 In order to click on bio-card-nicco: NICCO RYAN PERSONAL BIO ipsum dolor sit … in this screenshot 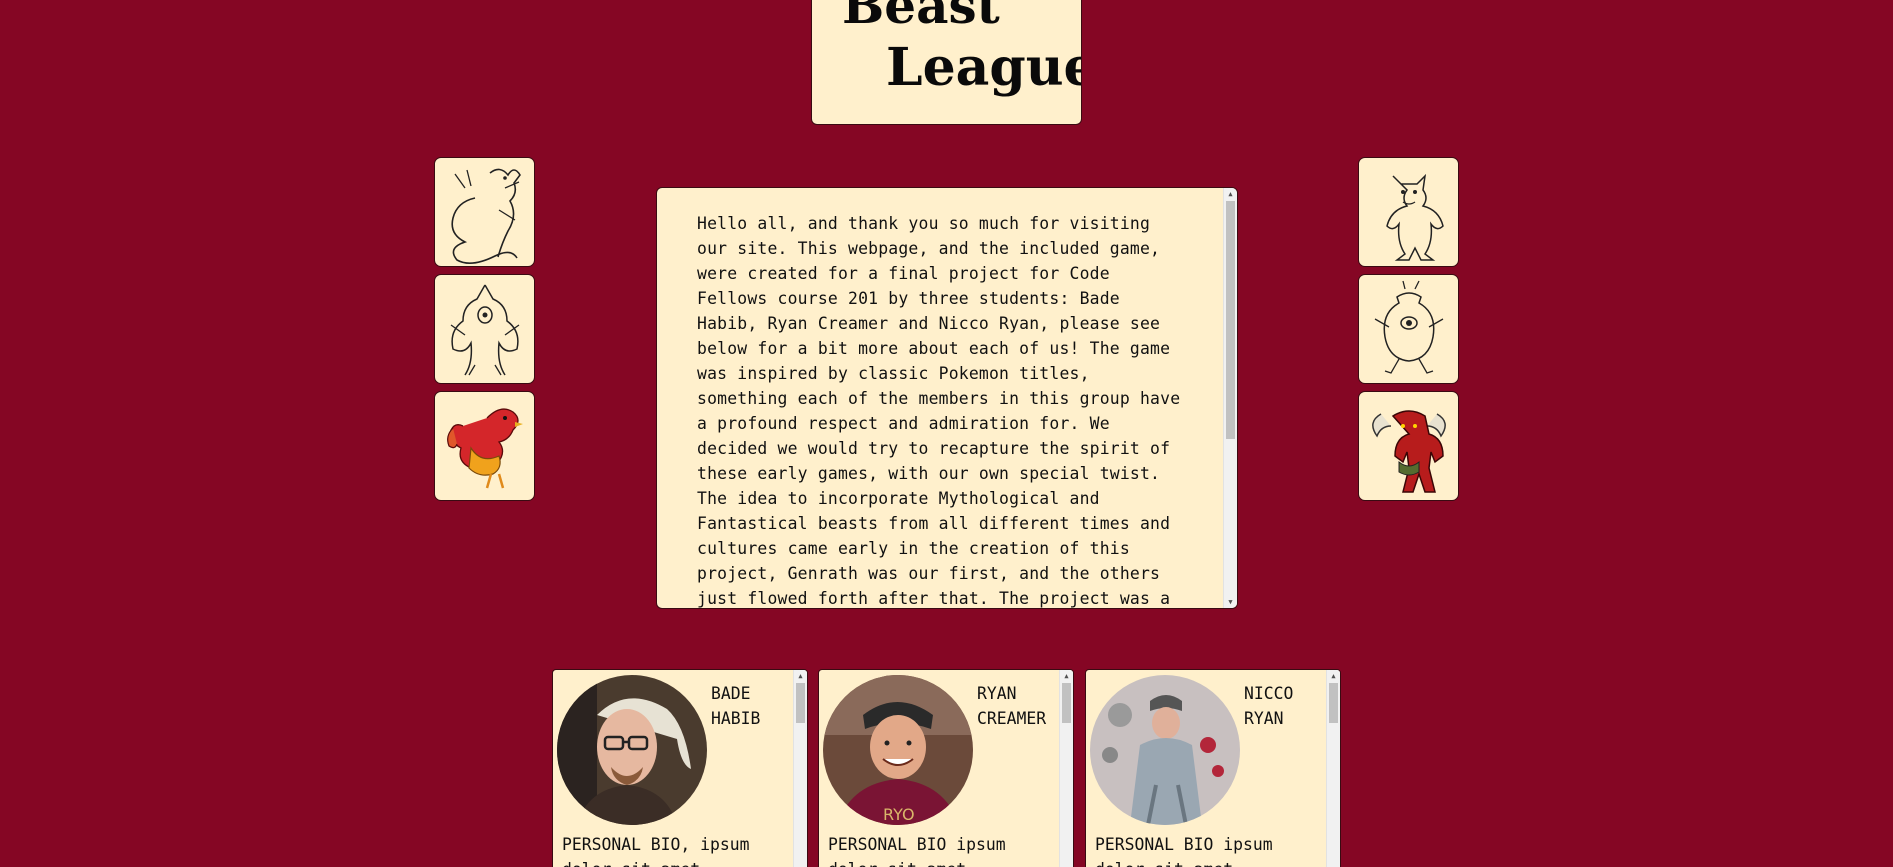, I will do `click(1213, 768)`.